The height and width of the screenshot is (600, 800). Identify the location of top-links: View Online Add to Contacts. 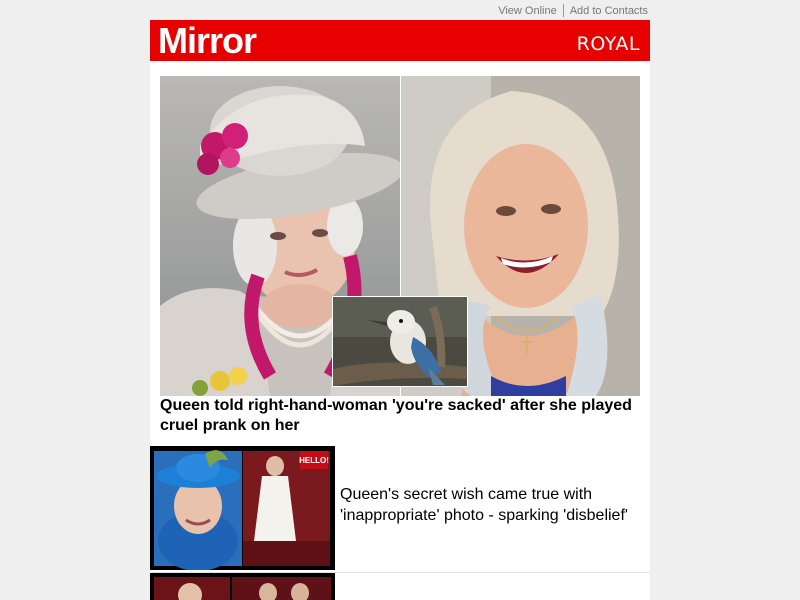
(573, 10).